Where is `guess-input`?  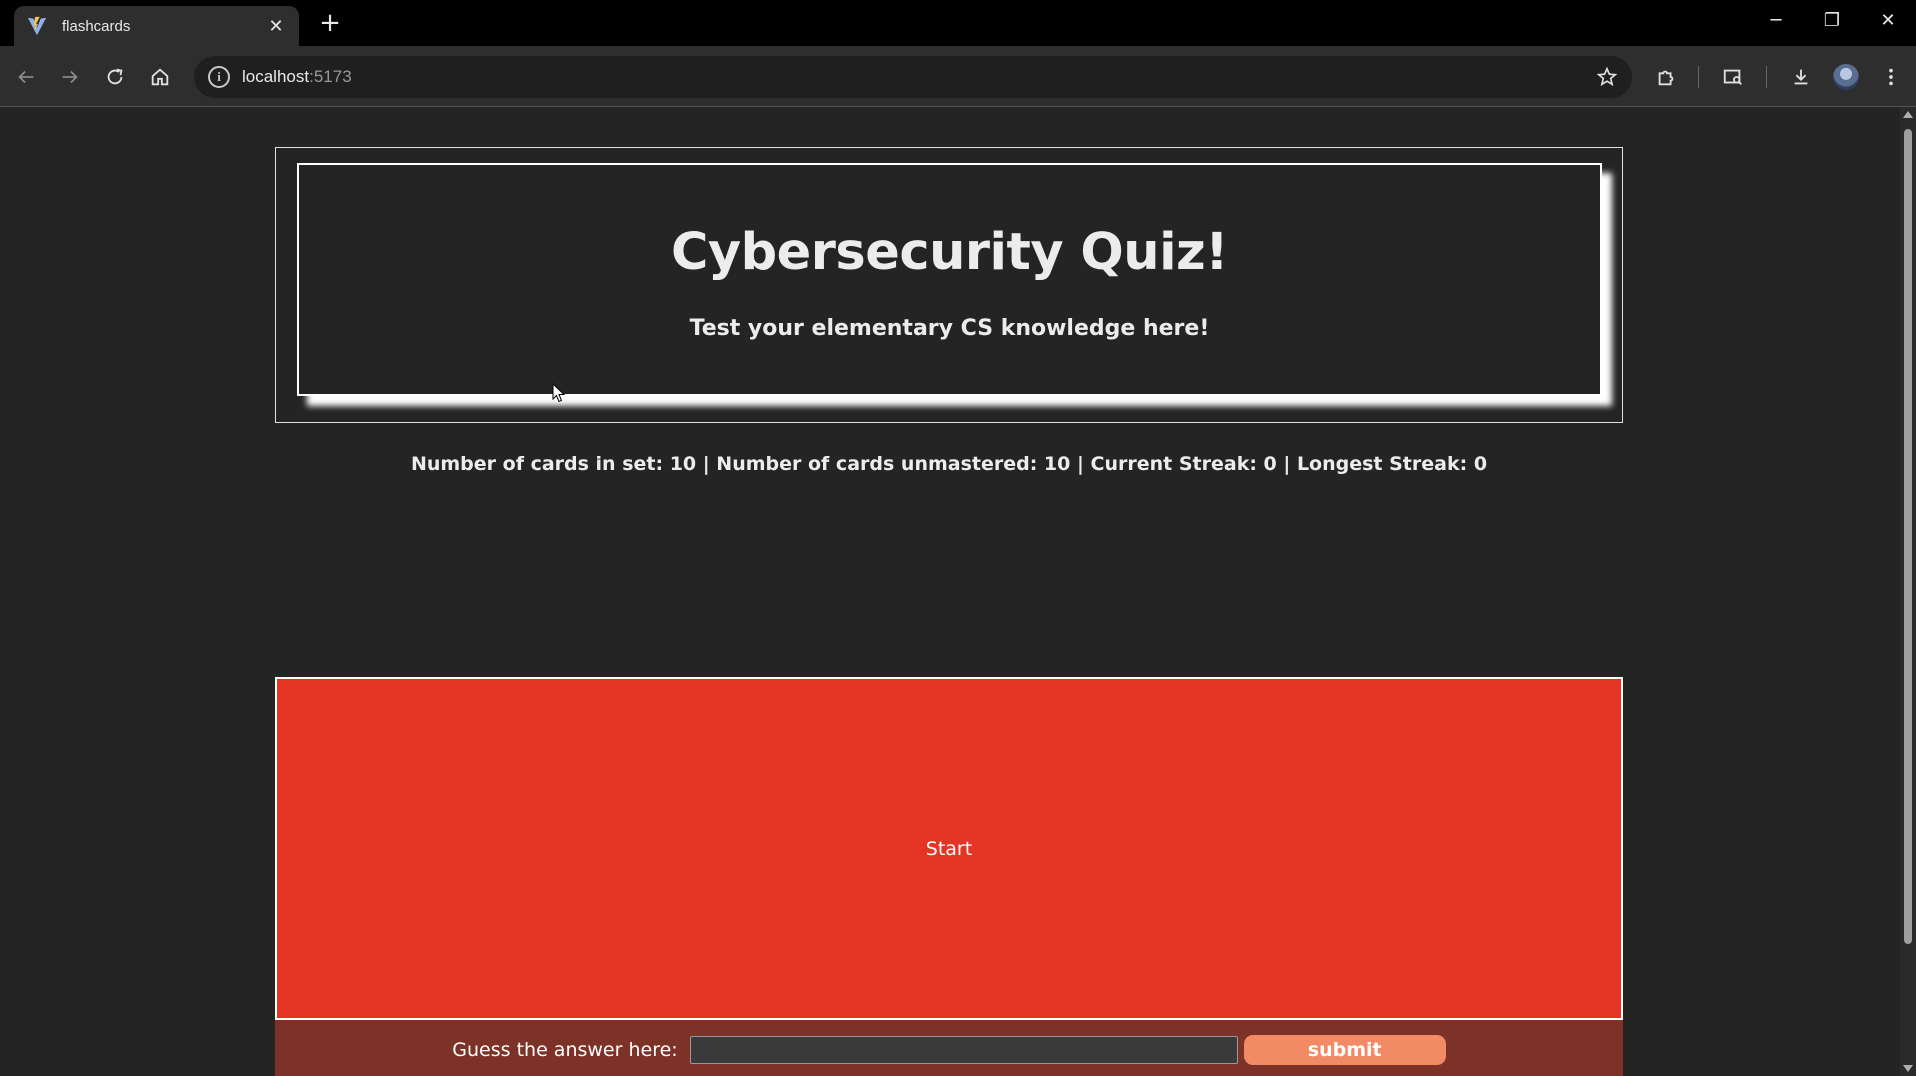
guess-input is located at coordinates (963, 1050).